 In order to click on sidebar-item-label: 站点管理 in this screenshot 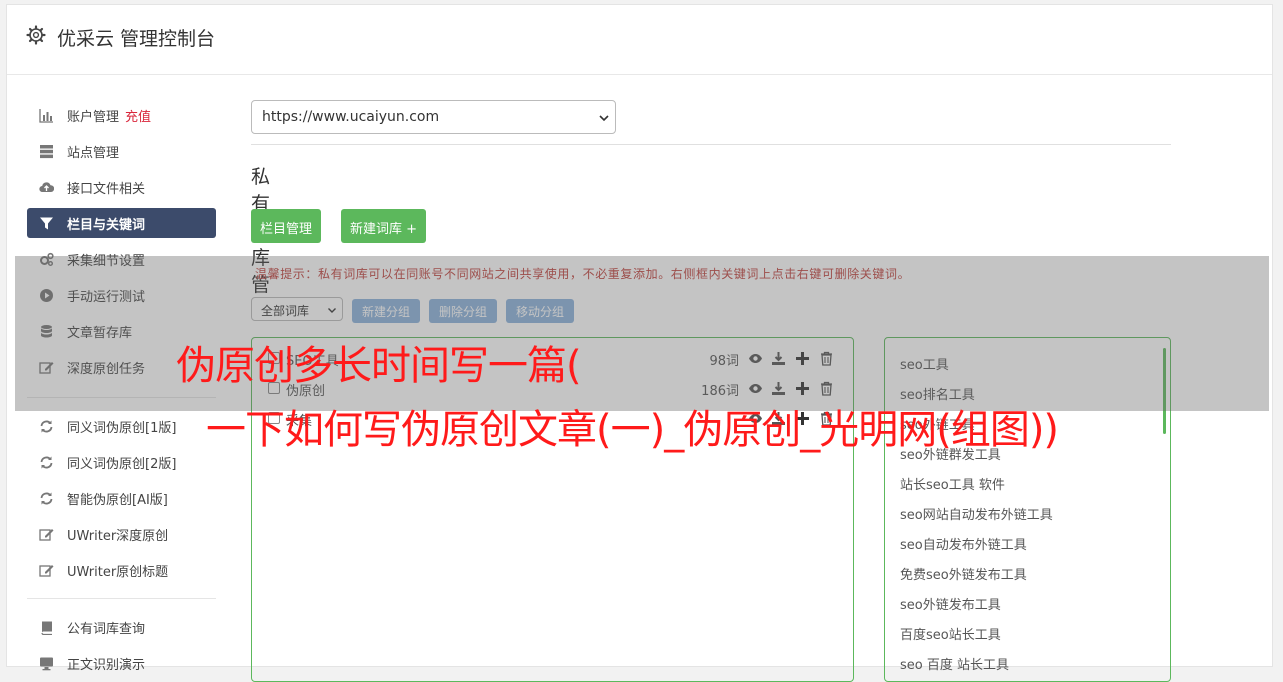, I will do `click(93, 153)`.